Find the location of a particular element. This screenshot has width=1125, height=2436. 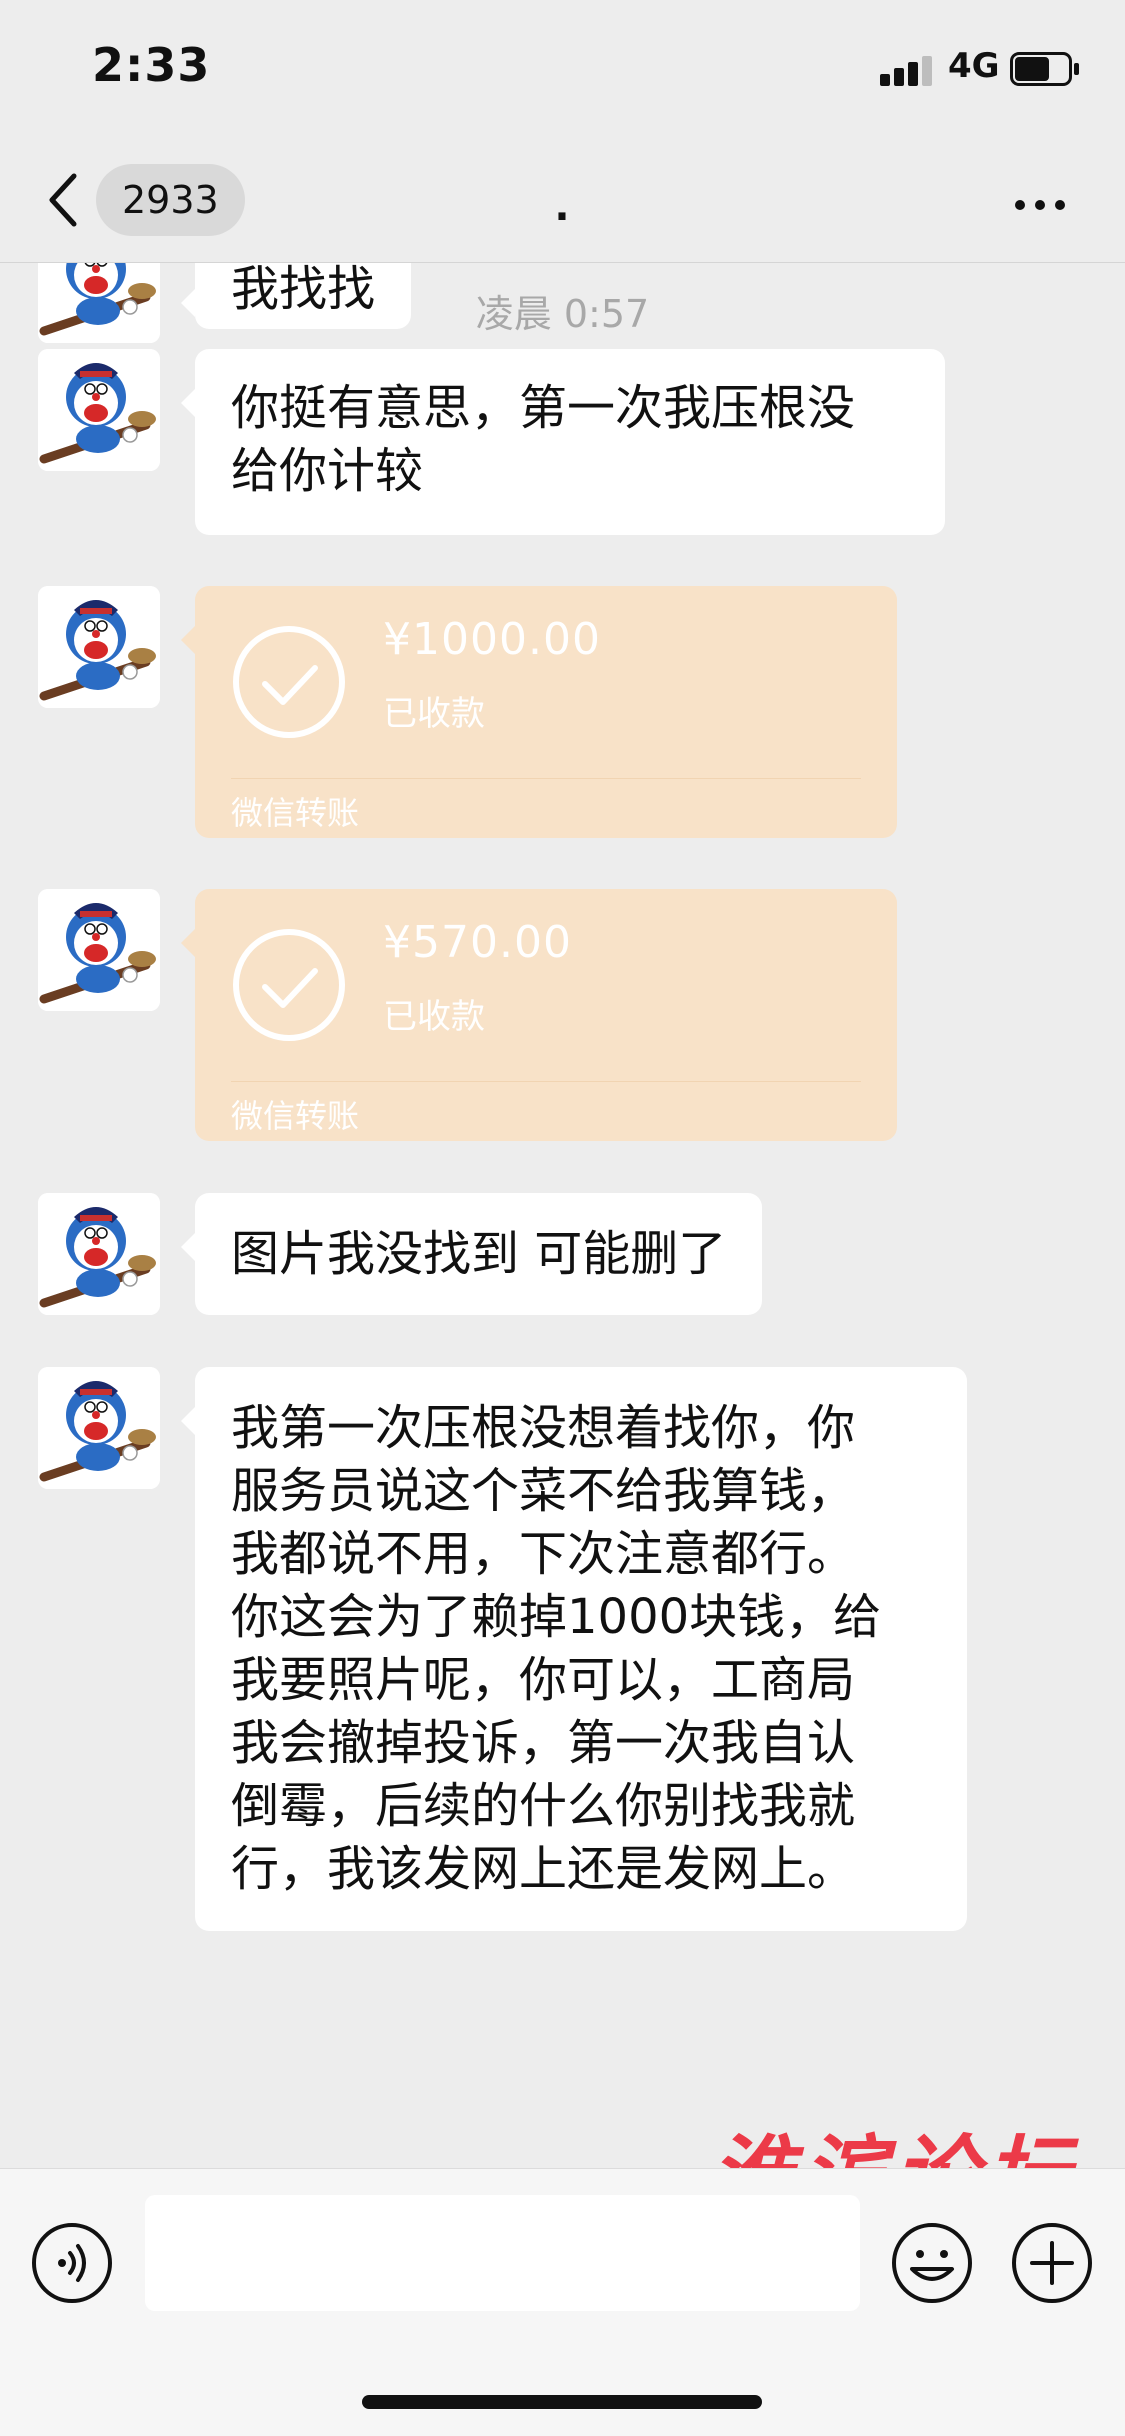

transfer-amount: ¥1000.00 is located at coordinates (492, 639).